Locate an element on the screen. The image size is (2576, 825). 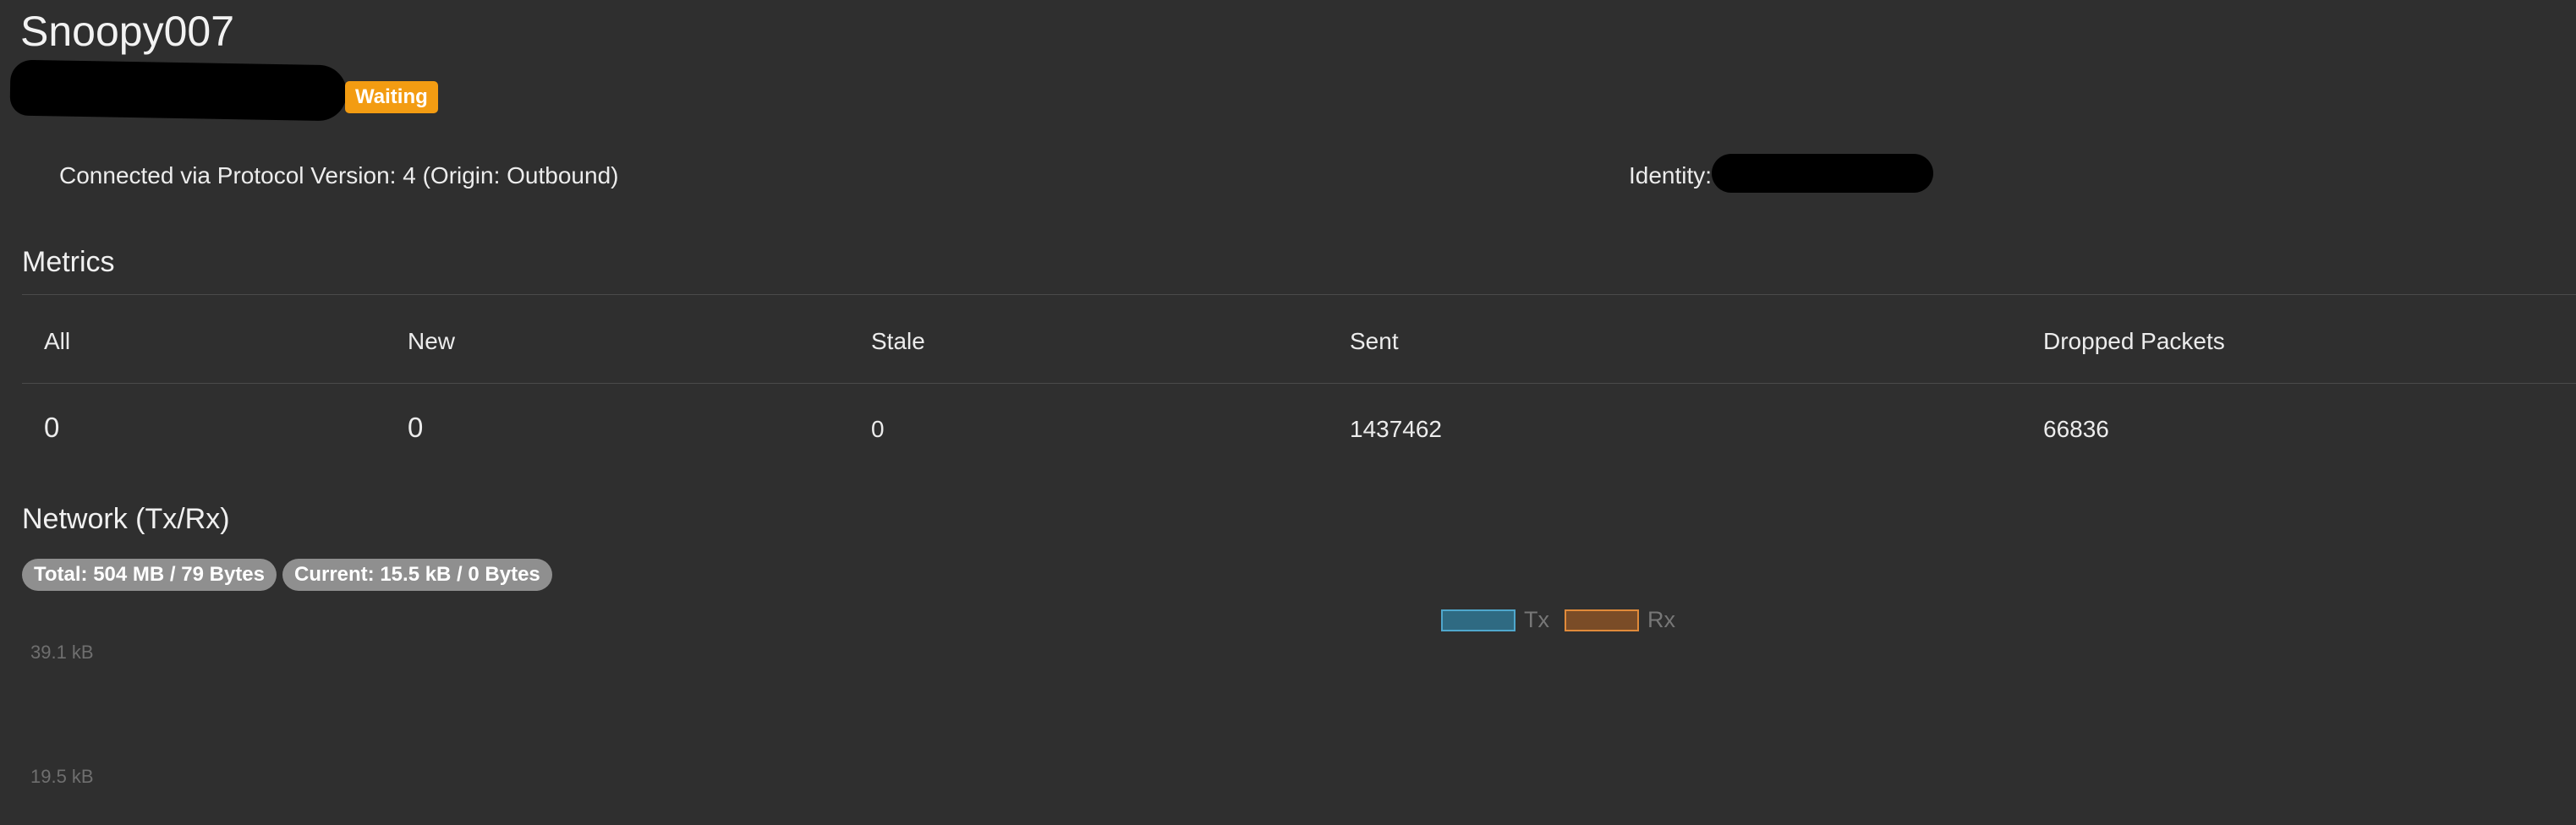
network-title: Network (Tx/Rx) is located at coordinates (126, 519).